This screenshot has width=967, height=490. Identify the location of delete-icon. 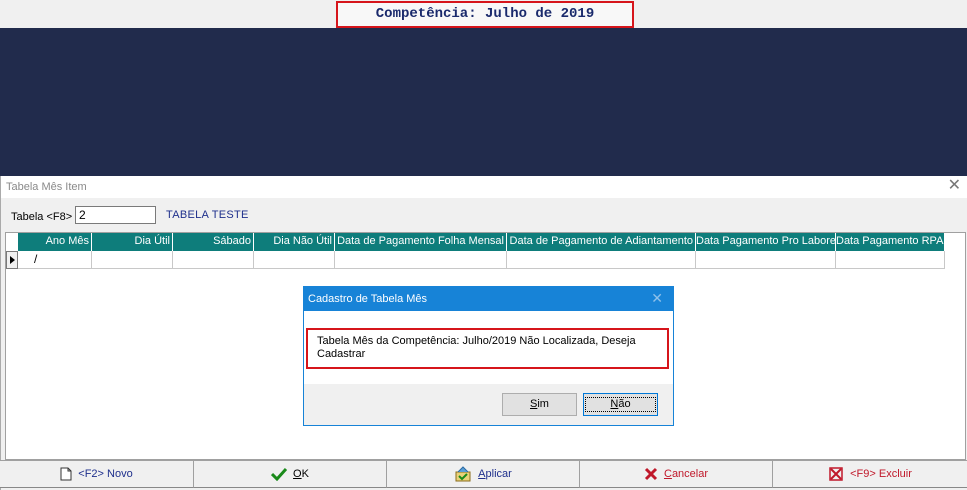
(836, 474).